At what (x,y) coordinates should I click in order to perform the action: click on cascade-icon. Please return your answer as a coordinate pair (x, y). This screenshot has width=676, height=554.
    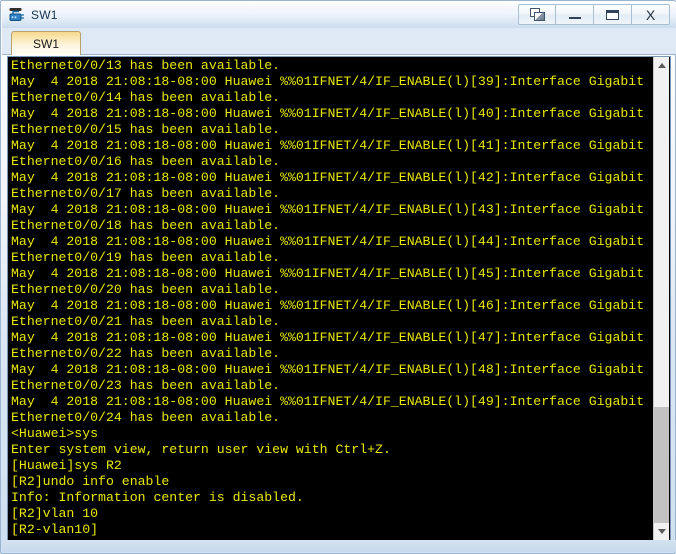
    Looking at the image, I should click on (537, 14).